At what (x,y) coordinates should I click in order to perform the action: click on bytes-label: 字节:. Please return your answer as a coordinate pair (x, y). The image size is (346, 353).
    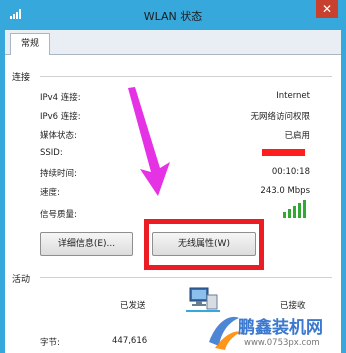
    Looking at the image, I should click on (50, 343).